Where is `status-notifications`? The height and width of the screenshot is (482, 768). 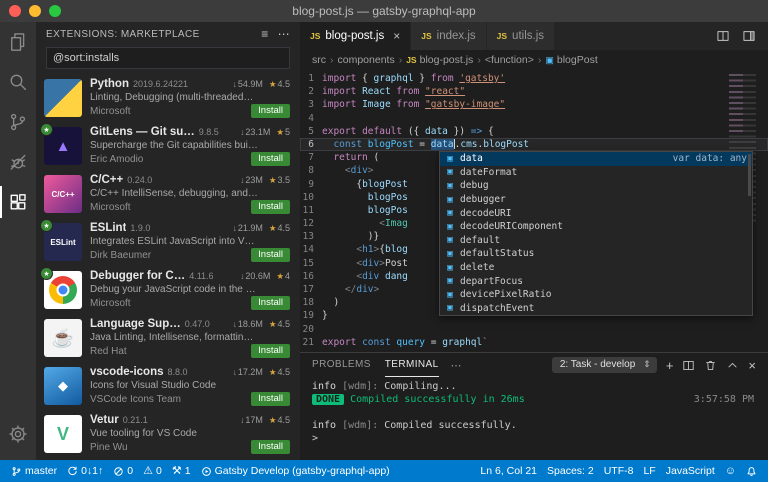
status-notifications is located at coordinates (751, 471).